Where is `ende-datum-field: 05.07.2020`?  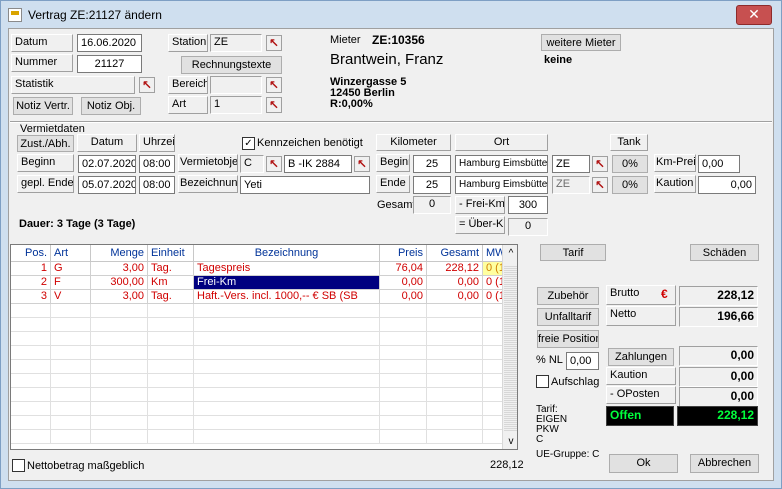 ende-datum-field: 05.07.2020 is located at coordinates (107, 185).